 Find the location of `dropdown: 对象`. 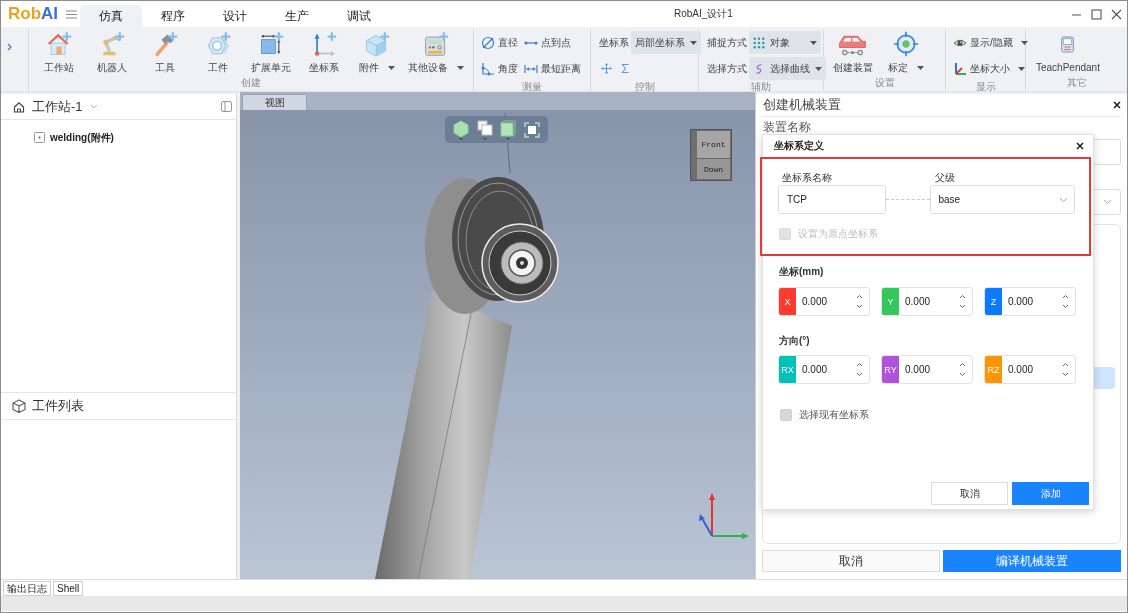

dropdown: 对象 is located at coordinates (785, 42).